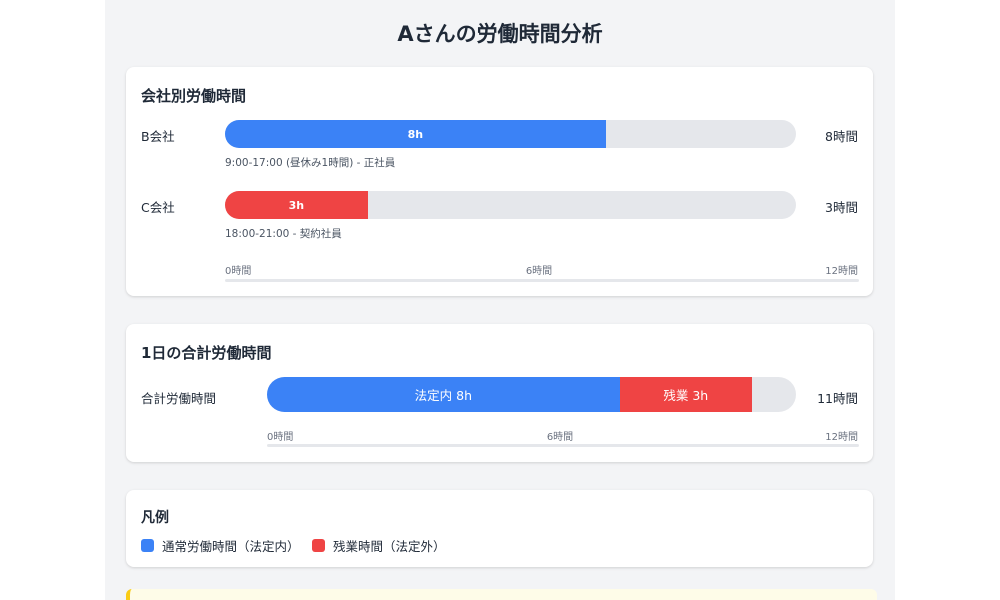  Describe the element at coordinates (231, 546) in the screenshot. I see `legend-label-regular: 通常労働時間（法定内）` at that location.